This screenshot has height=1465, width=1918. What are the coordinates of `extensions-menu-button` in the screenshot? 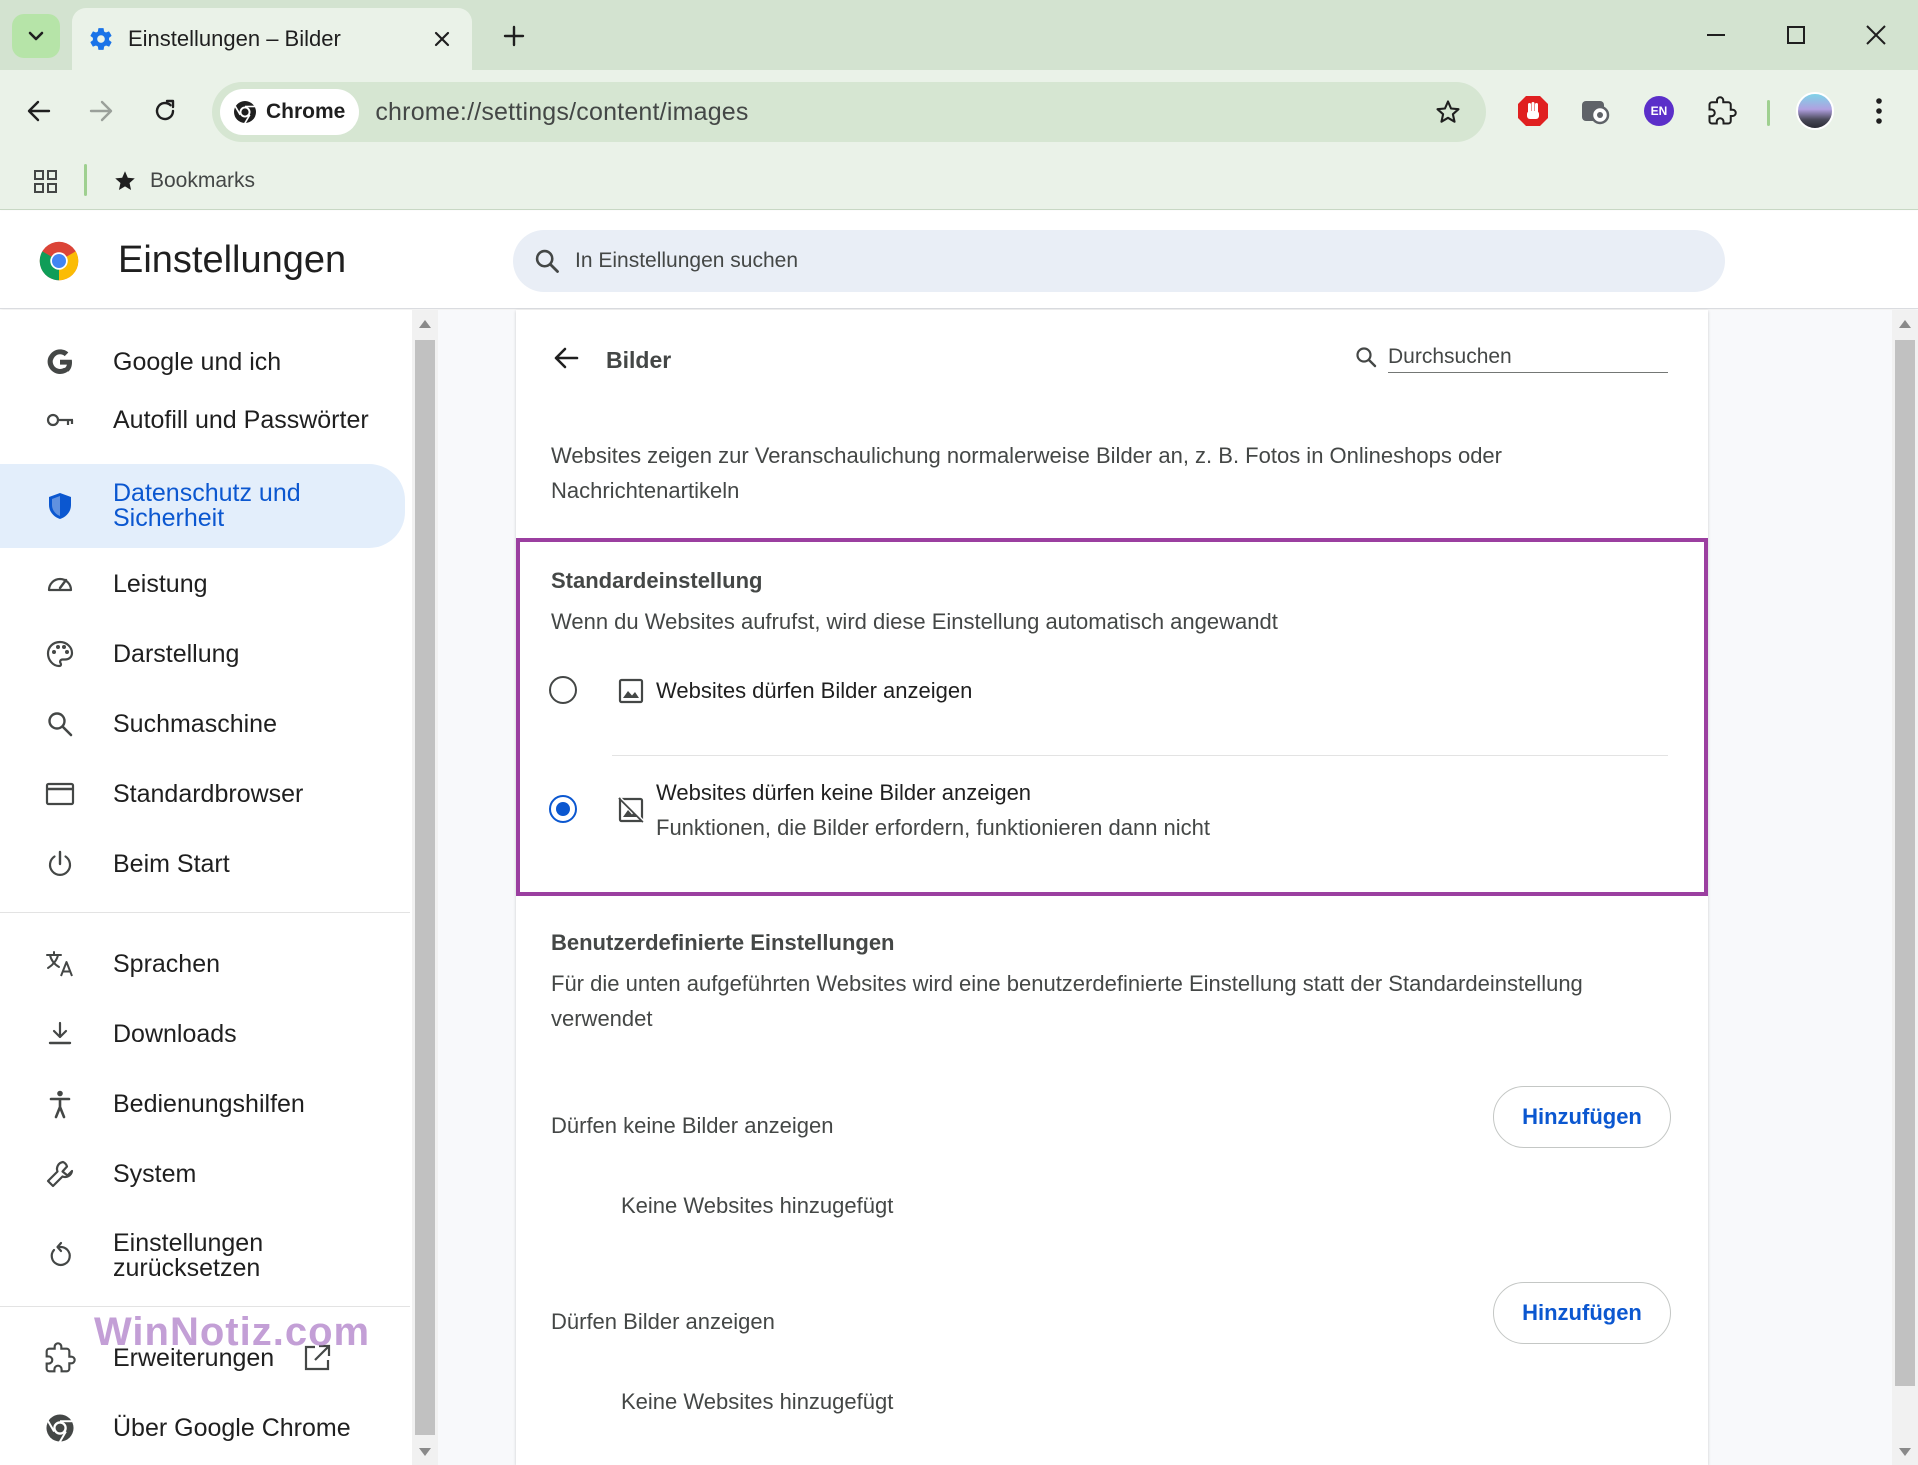 It's located at (1722, 111).